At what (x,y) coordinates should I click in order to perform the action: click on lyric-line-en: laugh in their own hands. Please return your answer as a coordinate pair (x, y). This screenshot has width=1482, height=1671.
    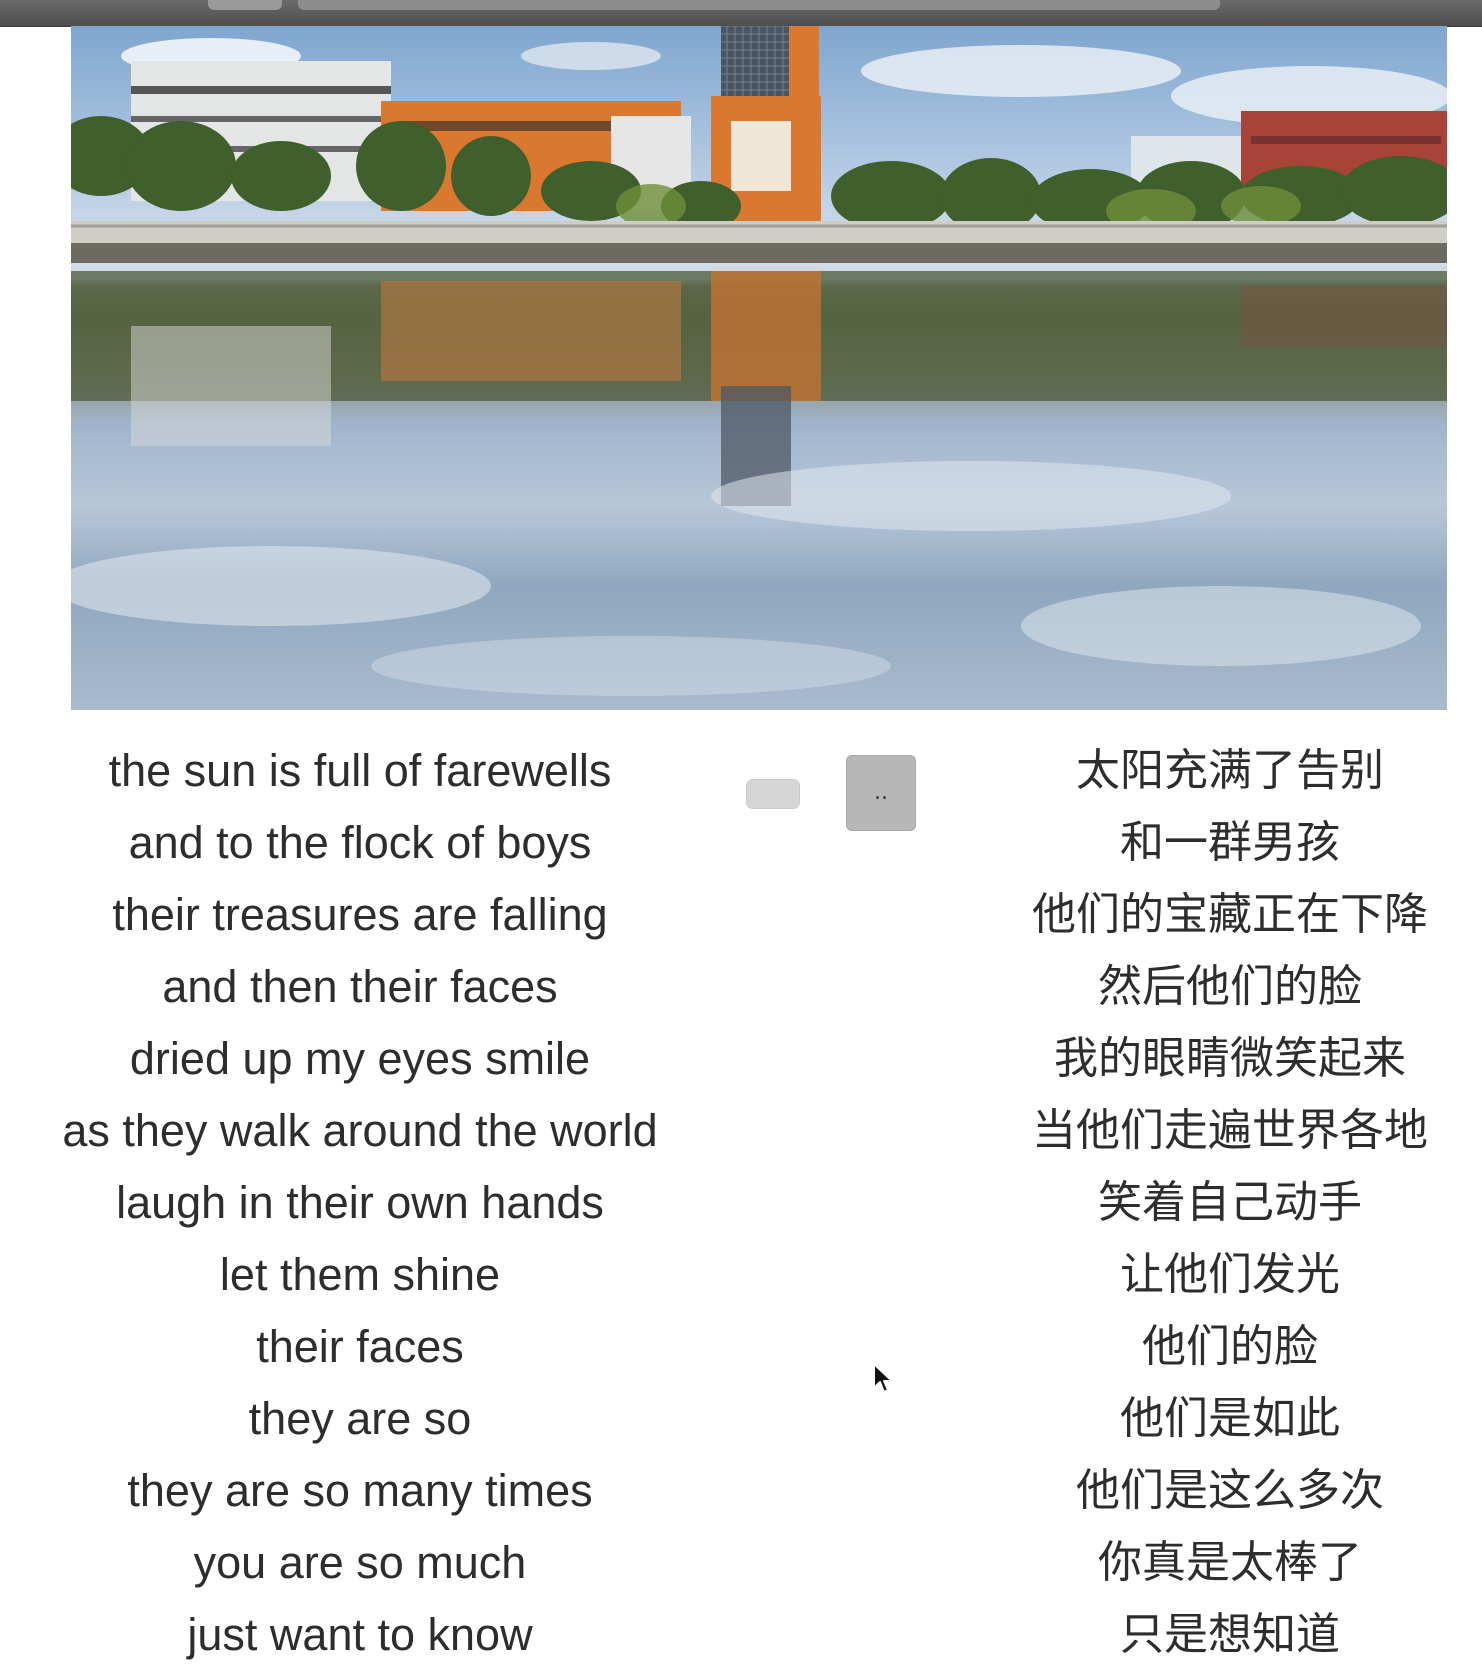
    Looking at the image, I should click on (360, 1202).